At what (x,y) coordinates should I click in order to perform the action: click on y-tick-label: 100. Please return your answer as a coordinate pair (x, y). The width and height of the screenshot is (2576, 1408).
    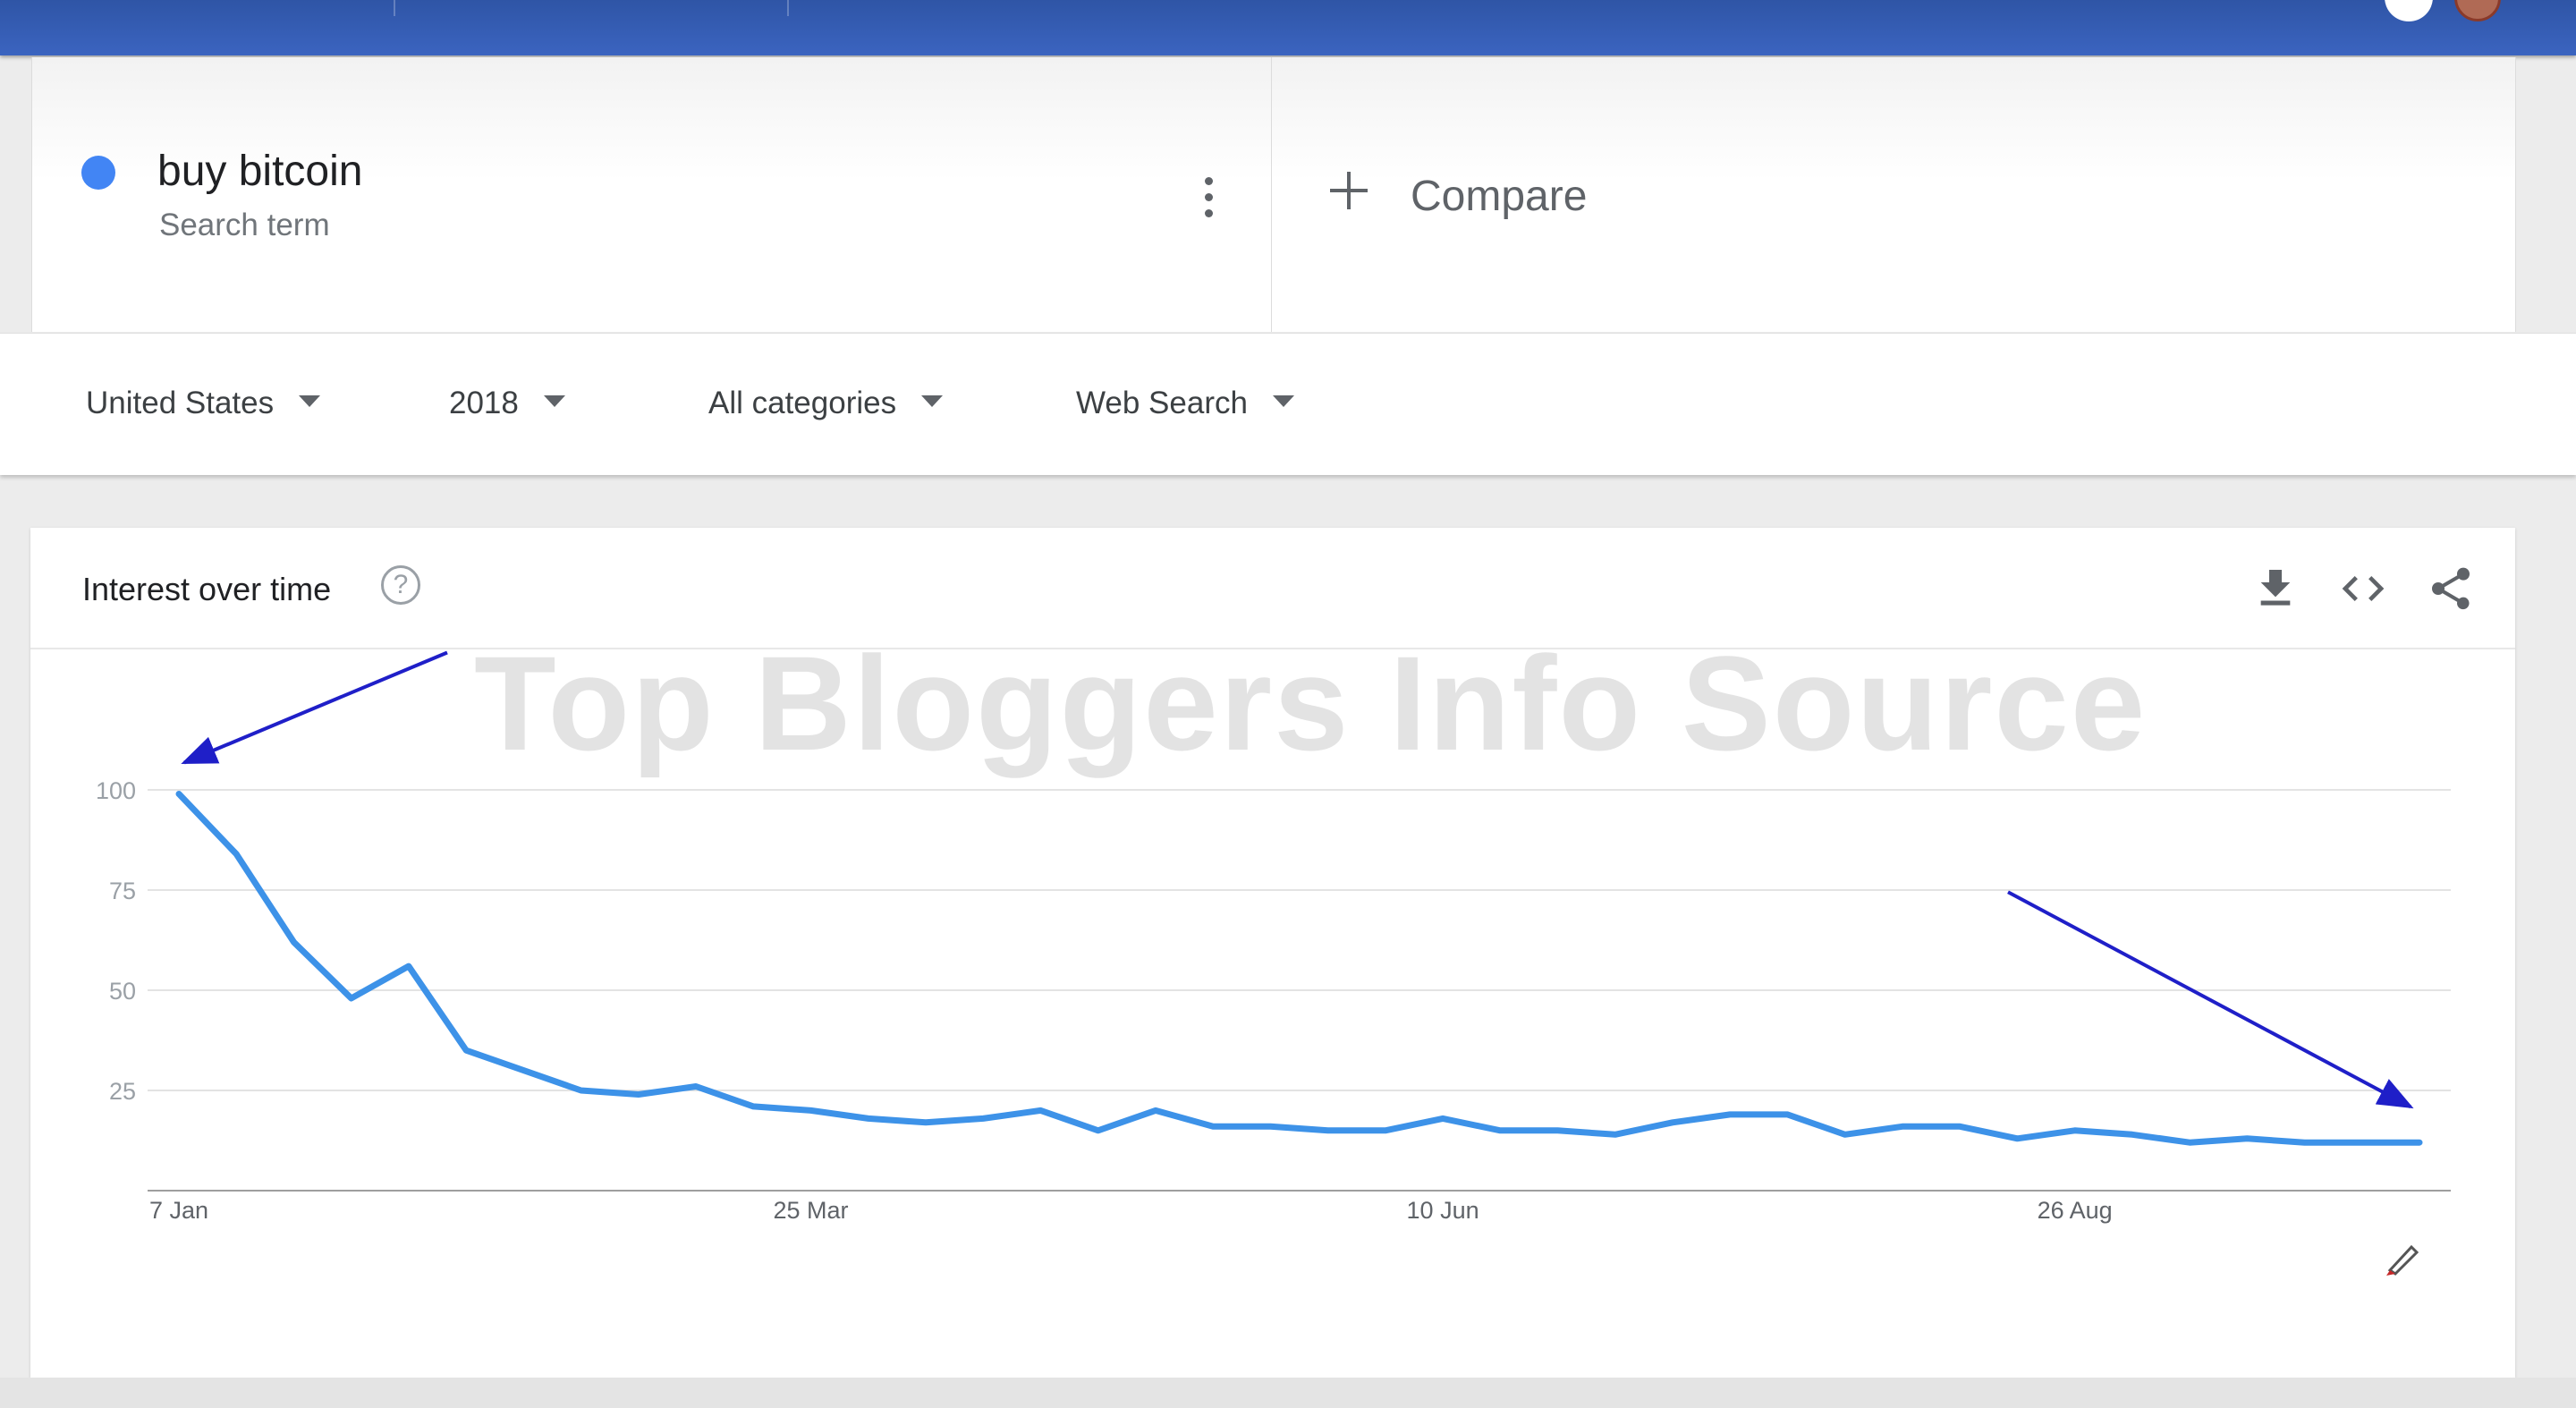
    Looking at the image, I should click on (116, 790).